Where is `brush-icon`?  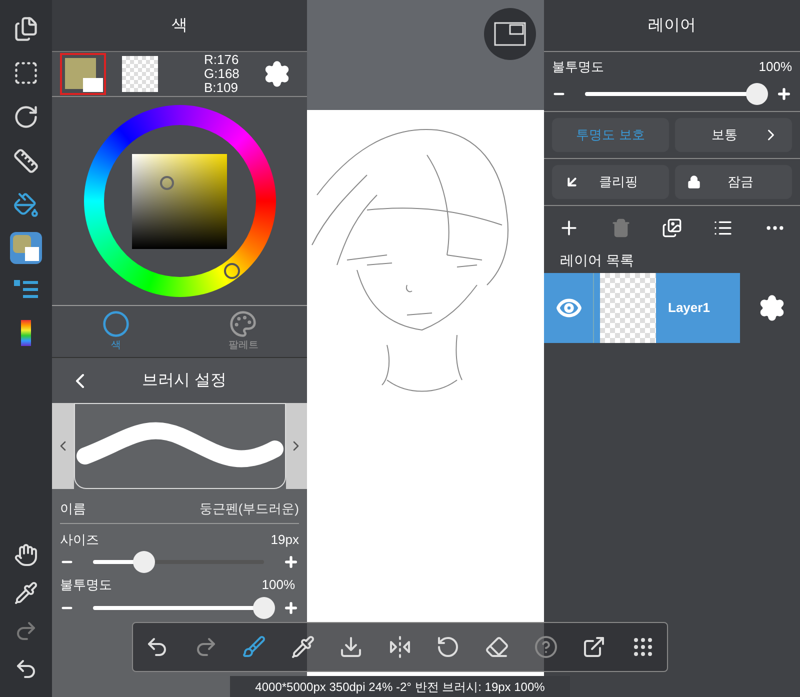
brush-icon is located at coordinates (254, 647).